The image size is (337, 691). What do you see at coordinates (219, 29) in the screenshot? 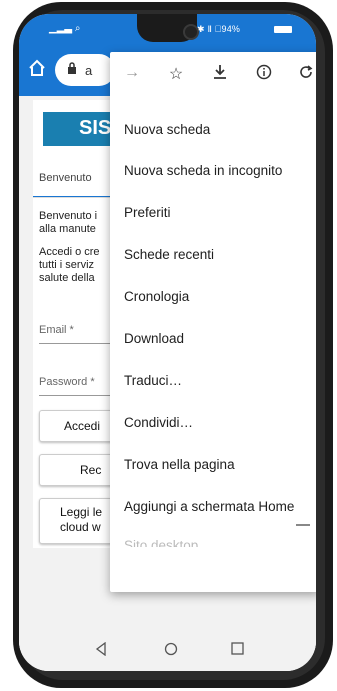
I see `battery-status: ✱ Ⅱ ⃞94%` at bounding box center [219, 29].